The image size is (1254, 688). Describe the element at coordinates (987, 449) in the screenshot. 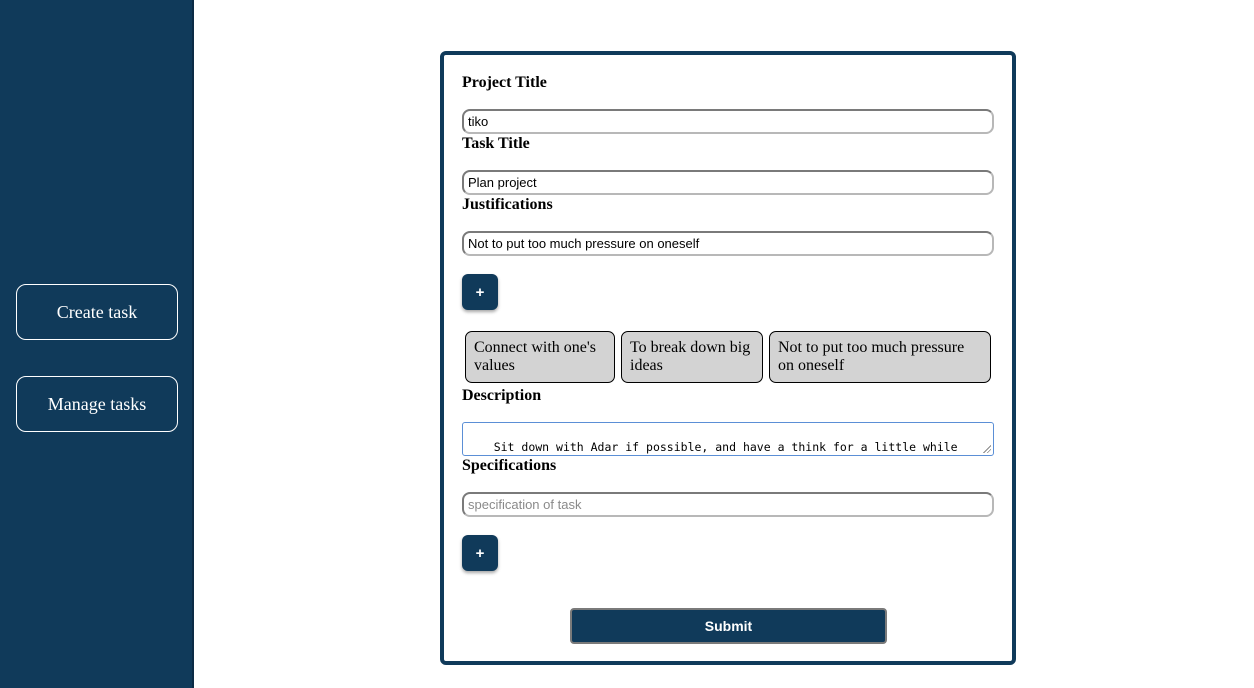

I see `resize-handle-icon` at that location.